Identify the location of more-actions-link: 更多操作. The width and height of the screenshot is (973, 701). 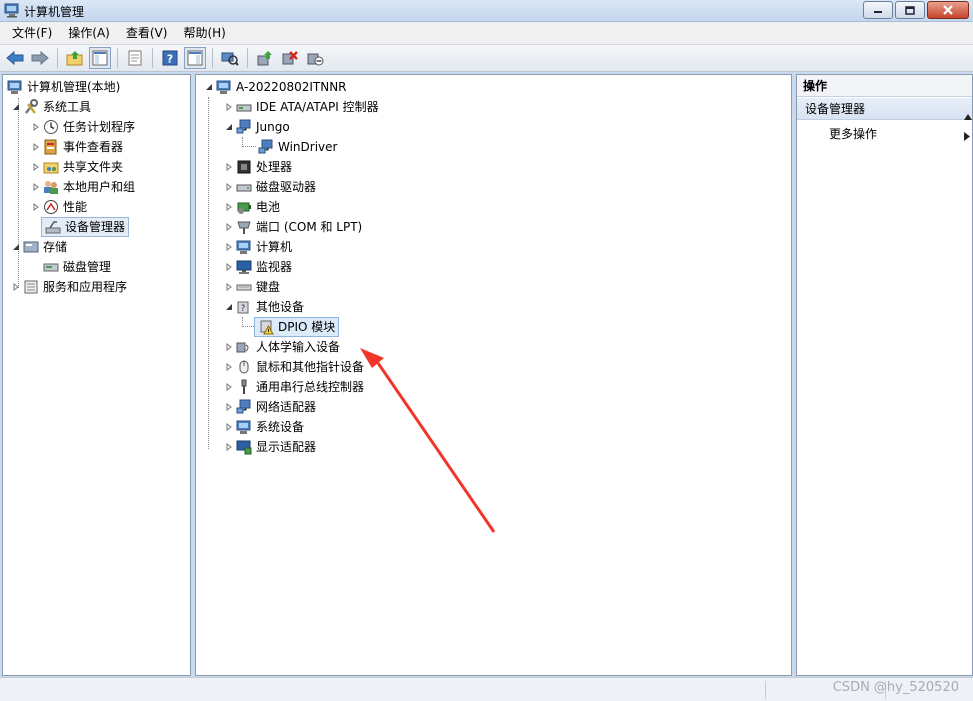
(853, 134).